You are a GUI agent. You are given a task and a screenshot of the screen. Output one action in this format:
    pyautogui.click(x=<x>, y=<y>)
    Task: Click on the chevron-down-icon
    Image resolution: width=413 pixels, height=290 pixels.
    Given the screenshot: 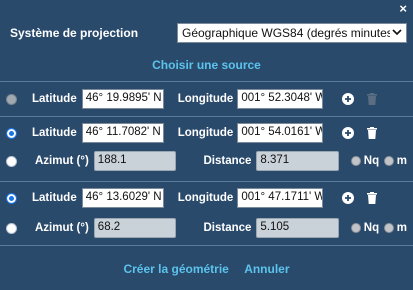 What is the action you would take?
    pyautogui.click(x=397, y=33)
    